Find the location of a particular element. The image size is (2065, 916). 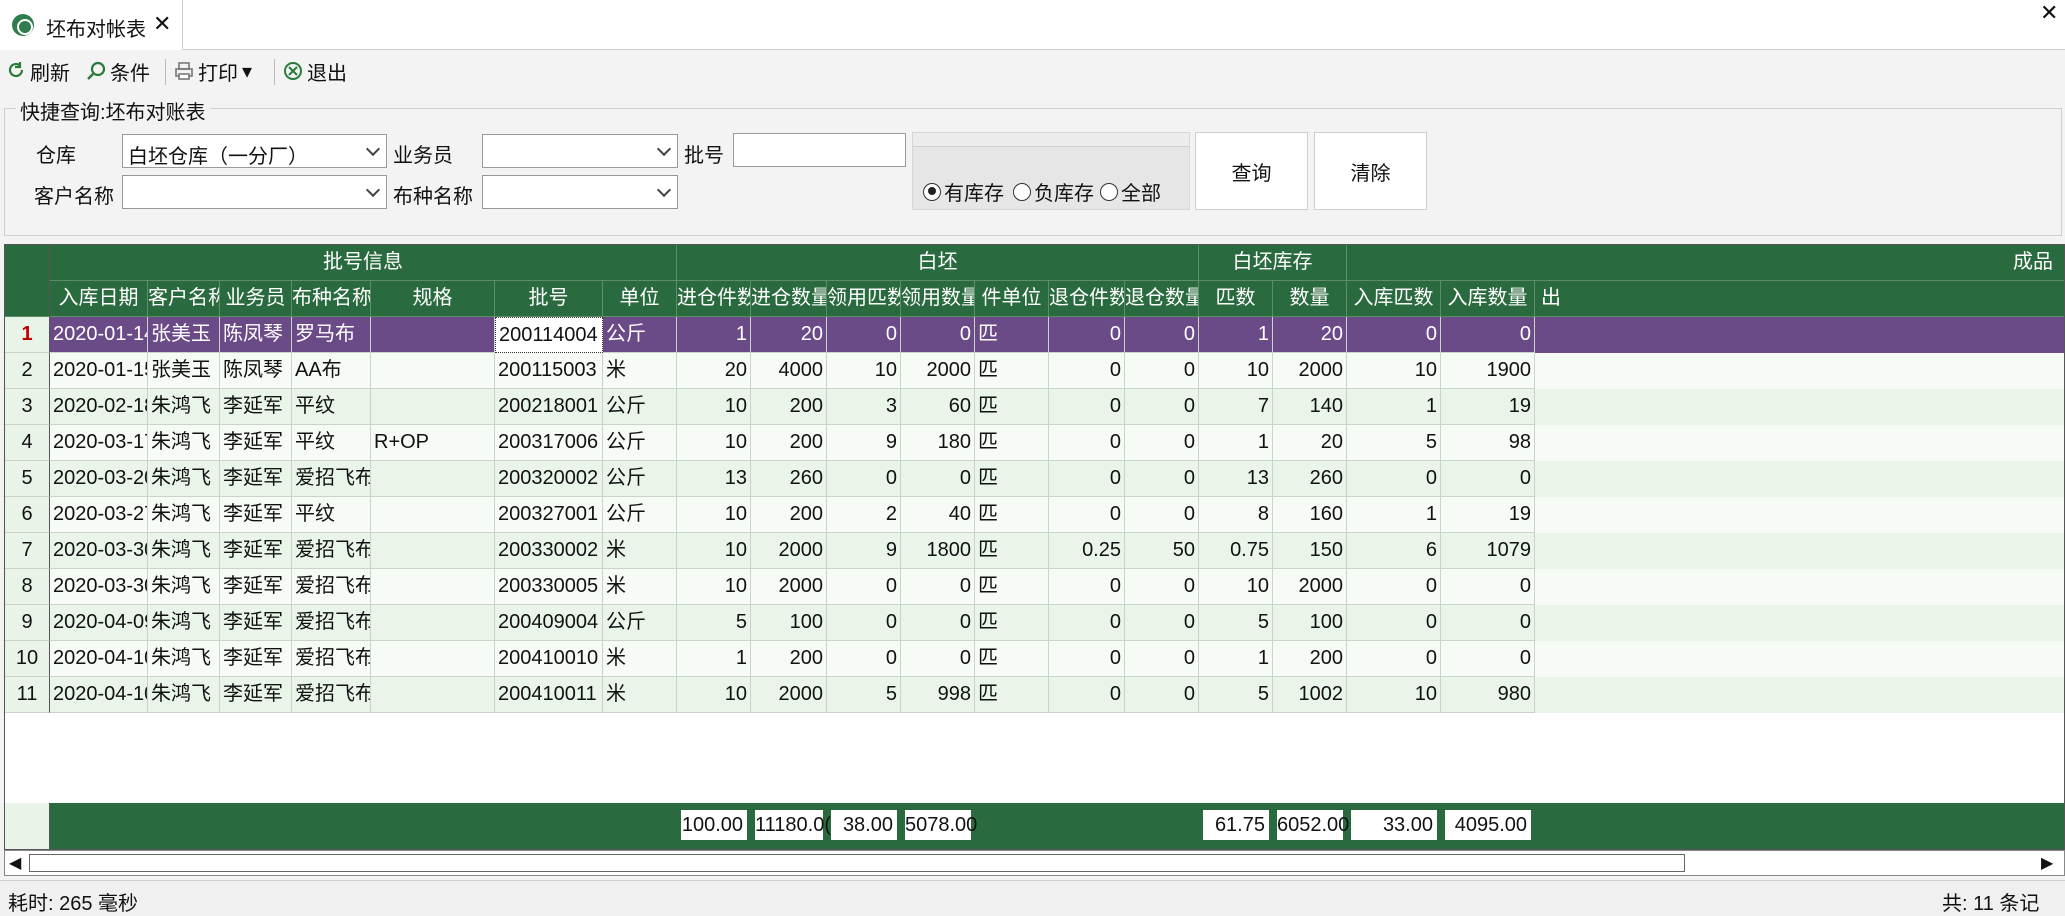

customer-select is located at coordinates (254, 192).